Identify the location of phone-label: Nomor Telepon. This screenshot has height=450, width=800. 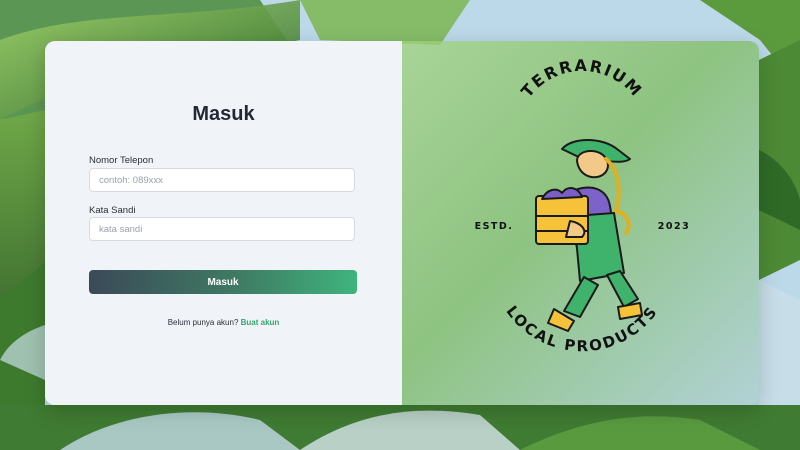
(121, 160).